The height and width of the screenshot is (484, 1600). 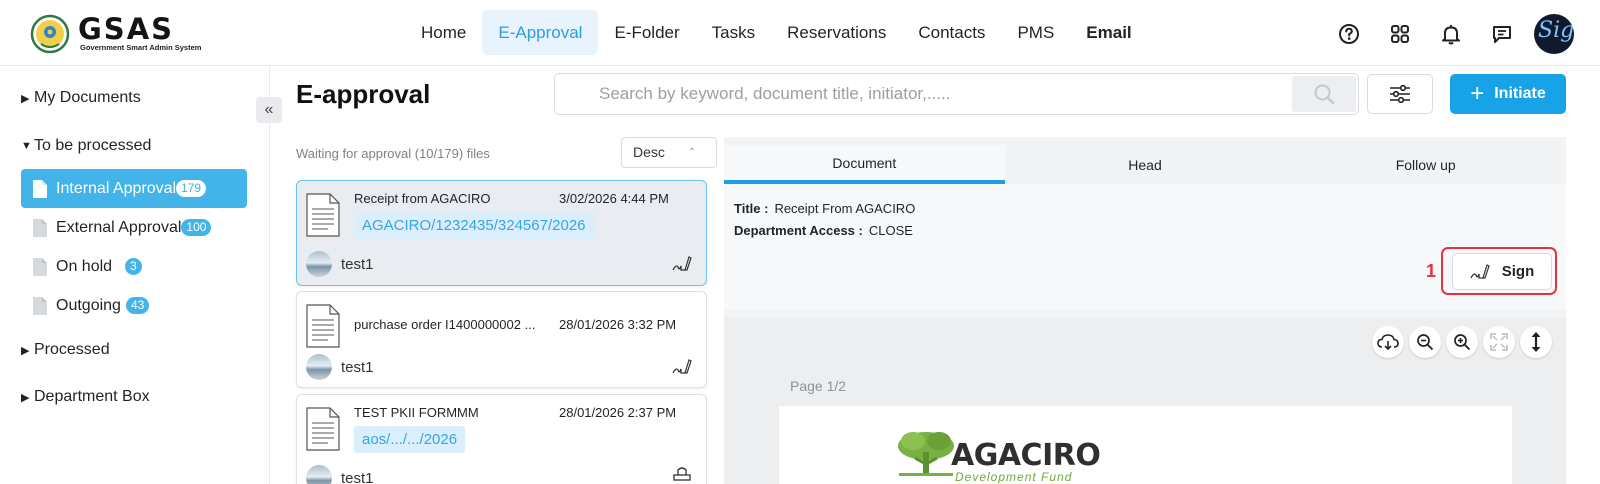 What do you see at coordinates (926, 454) in the screenshot?
I see `tree-logo-icon` at bounding box center [926, 454].